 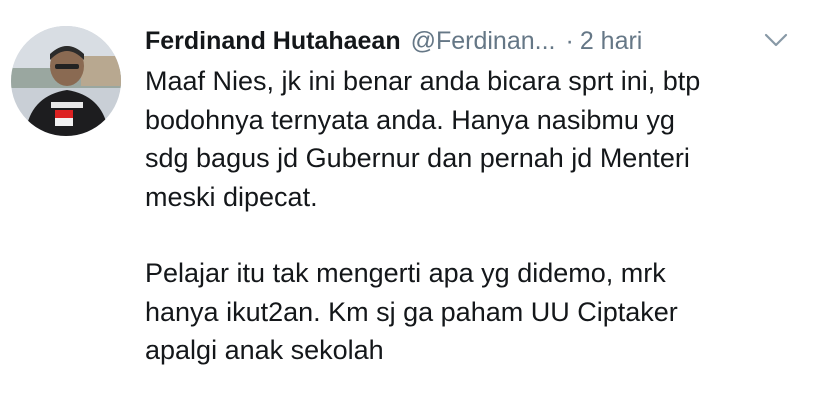 What do you see at coordinates (611, 41) in the screenshot?
I see `timestamp: 2 hari` at bounding box center [611, 41].